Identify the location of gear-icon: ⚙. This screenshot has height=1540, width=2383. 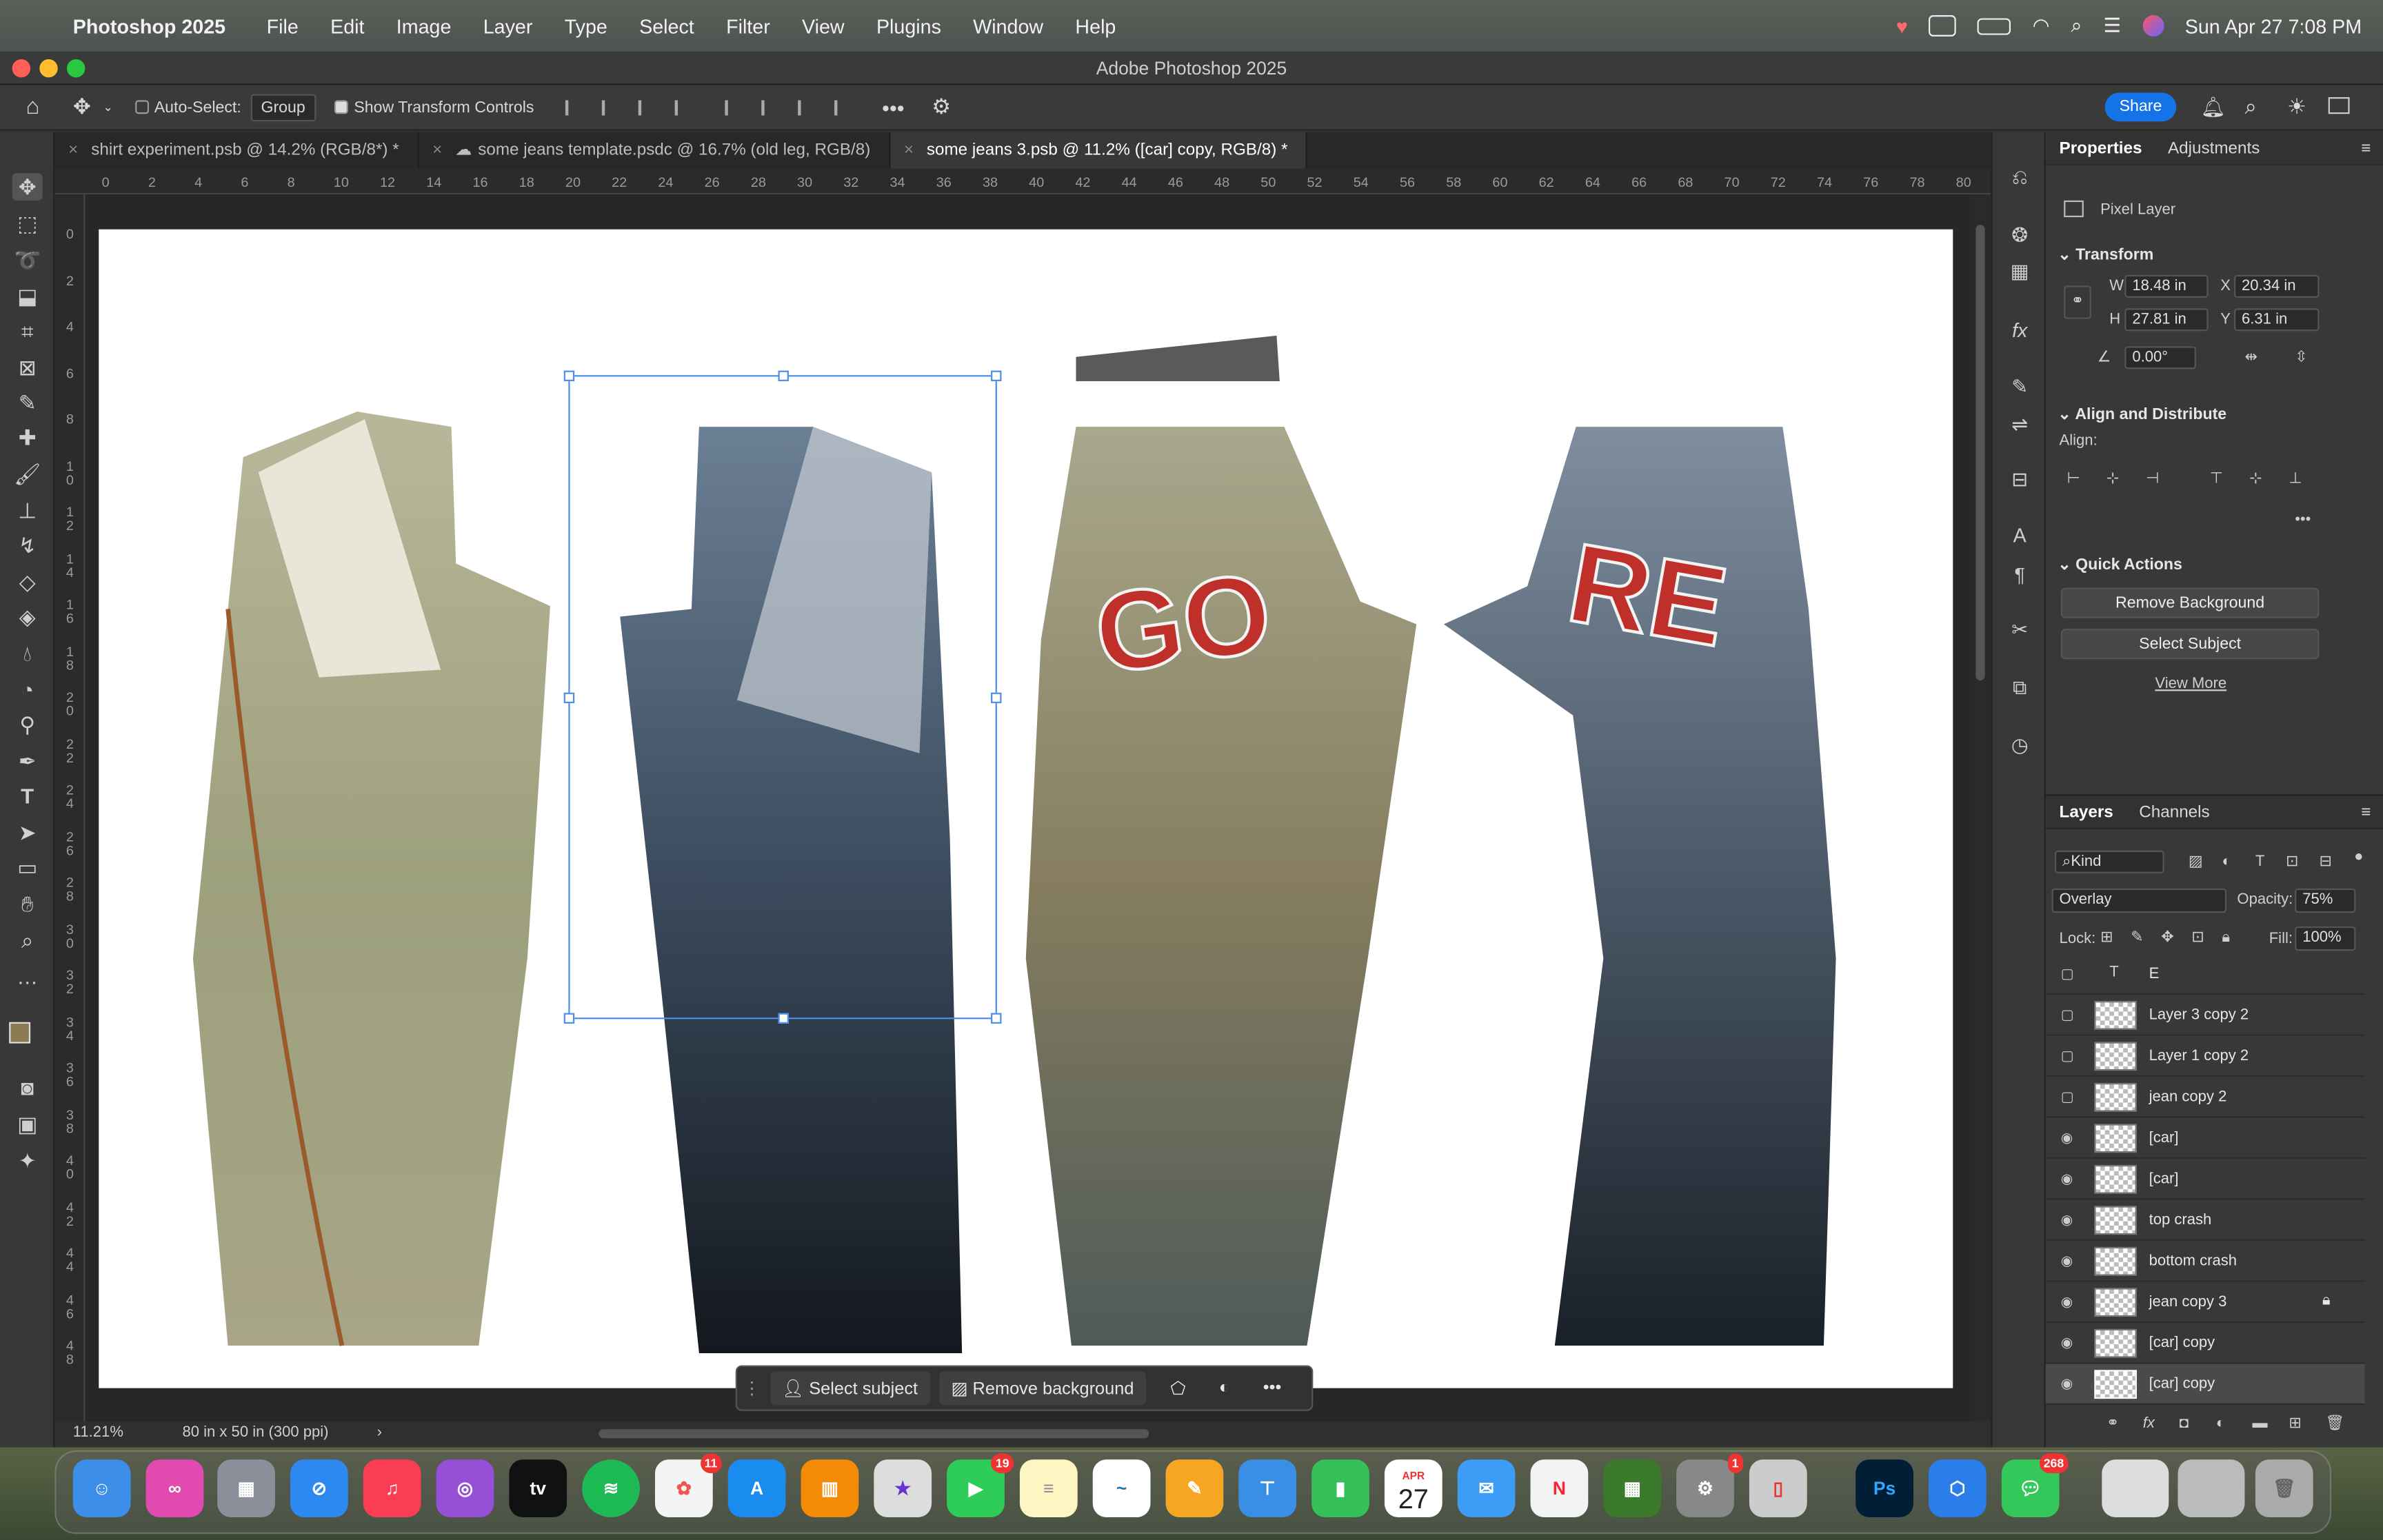
(941, 107).